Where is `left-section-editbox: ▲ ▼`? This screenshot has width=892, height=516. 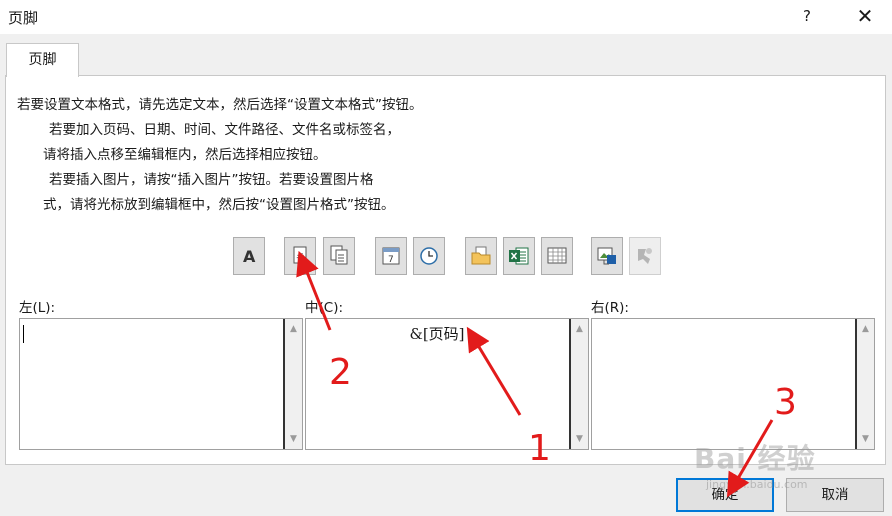
left-section-editbox: ▲ ▼ is located at coordinates (161, 384).